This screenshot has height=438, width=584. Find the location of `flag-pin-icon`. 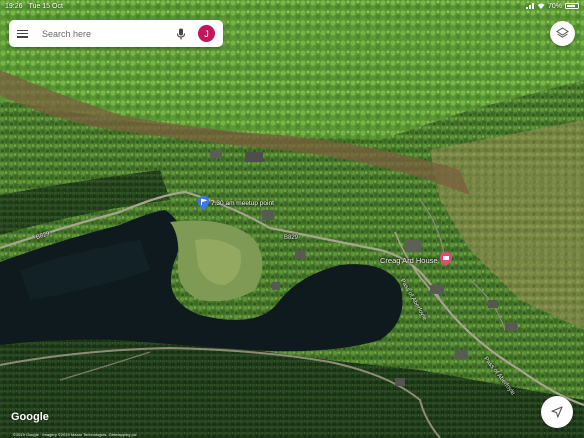

flag-pin-icon is located at coordinates (203, 203).